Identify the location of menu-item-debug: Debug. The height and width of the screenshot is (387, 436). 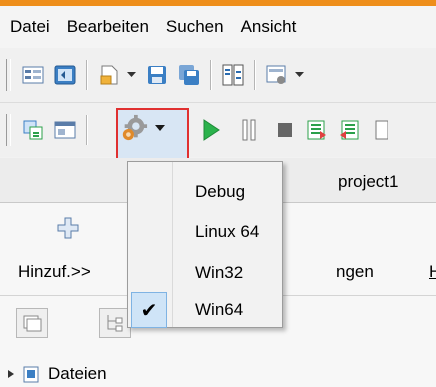
(205, 192).